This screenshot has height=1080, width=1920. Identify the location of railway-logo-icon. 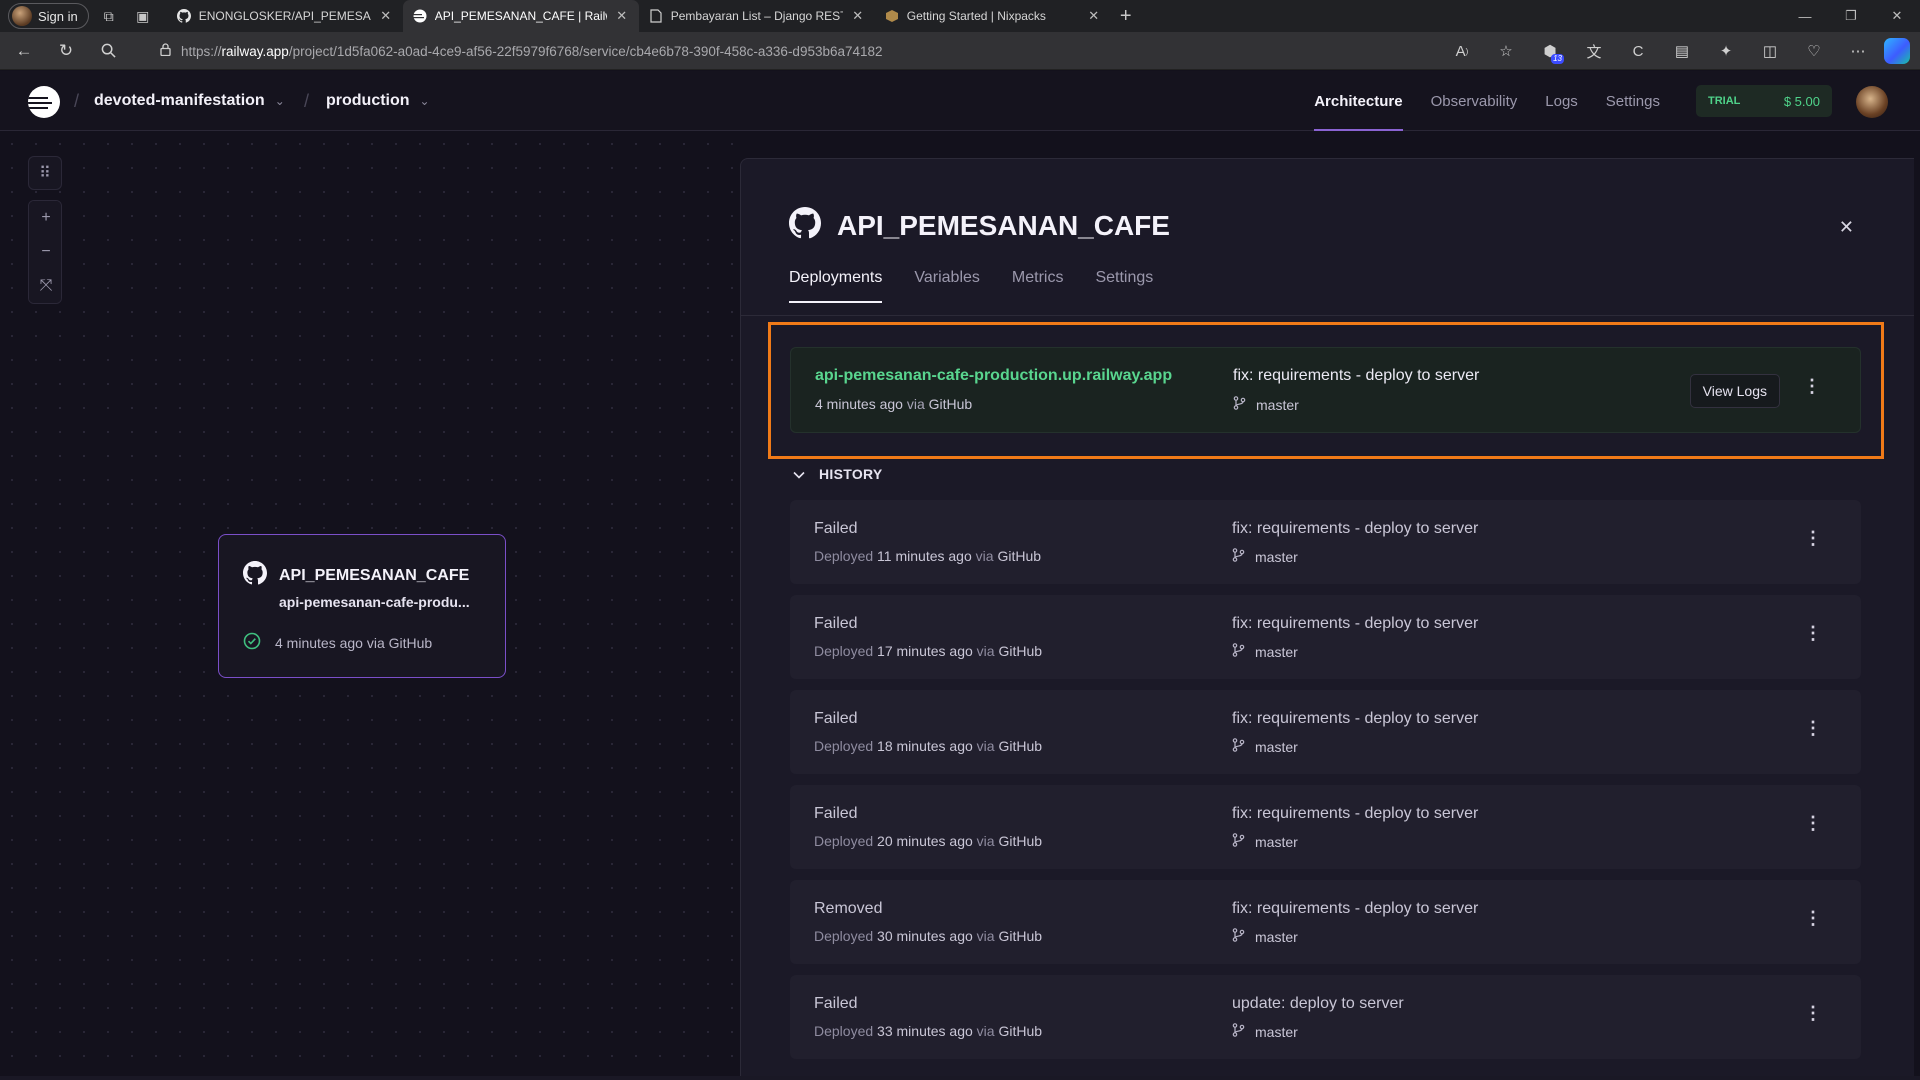
(44, 102).